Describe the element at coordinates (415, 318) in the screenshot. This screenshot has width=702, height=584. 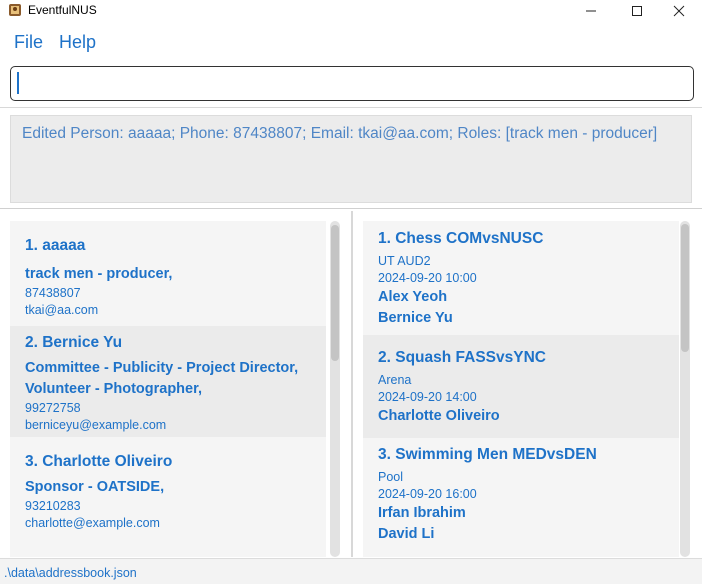
I see `event-participant: Bernice Yu` at that location.